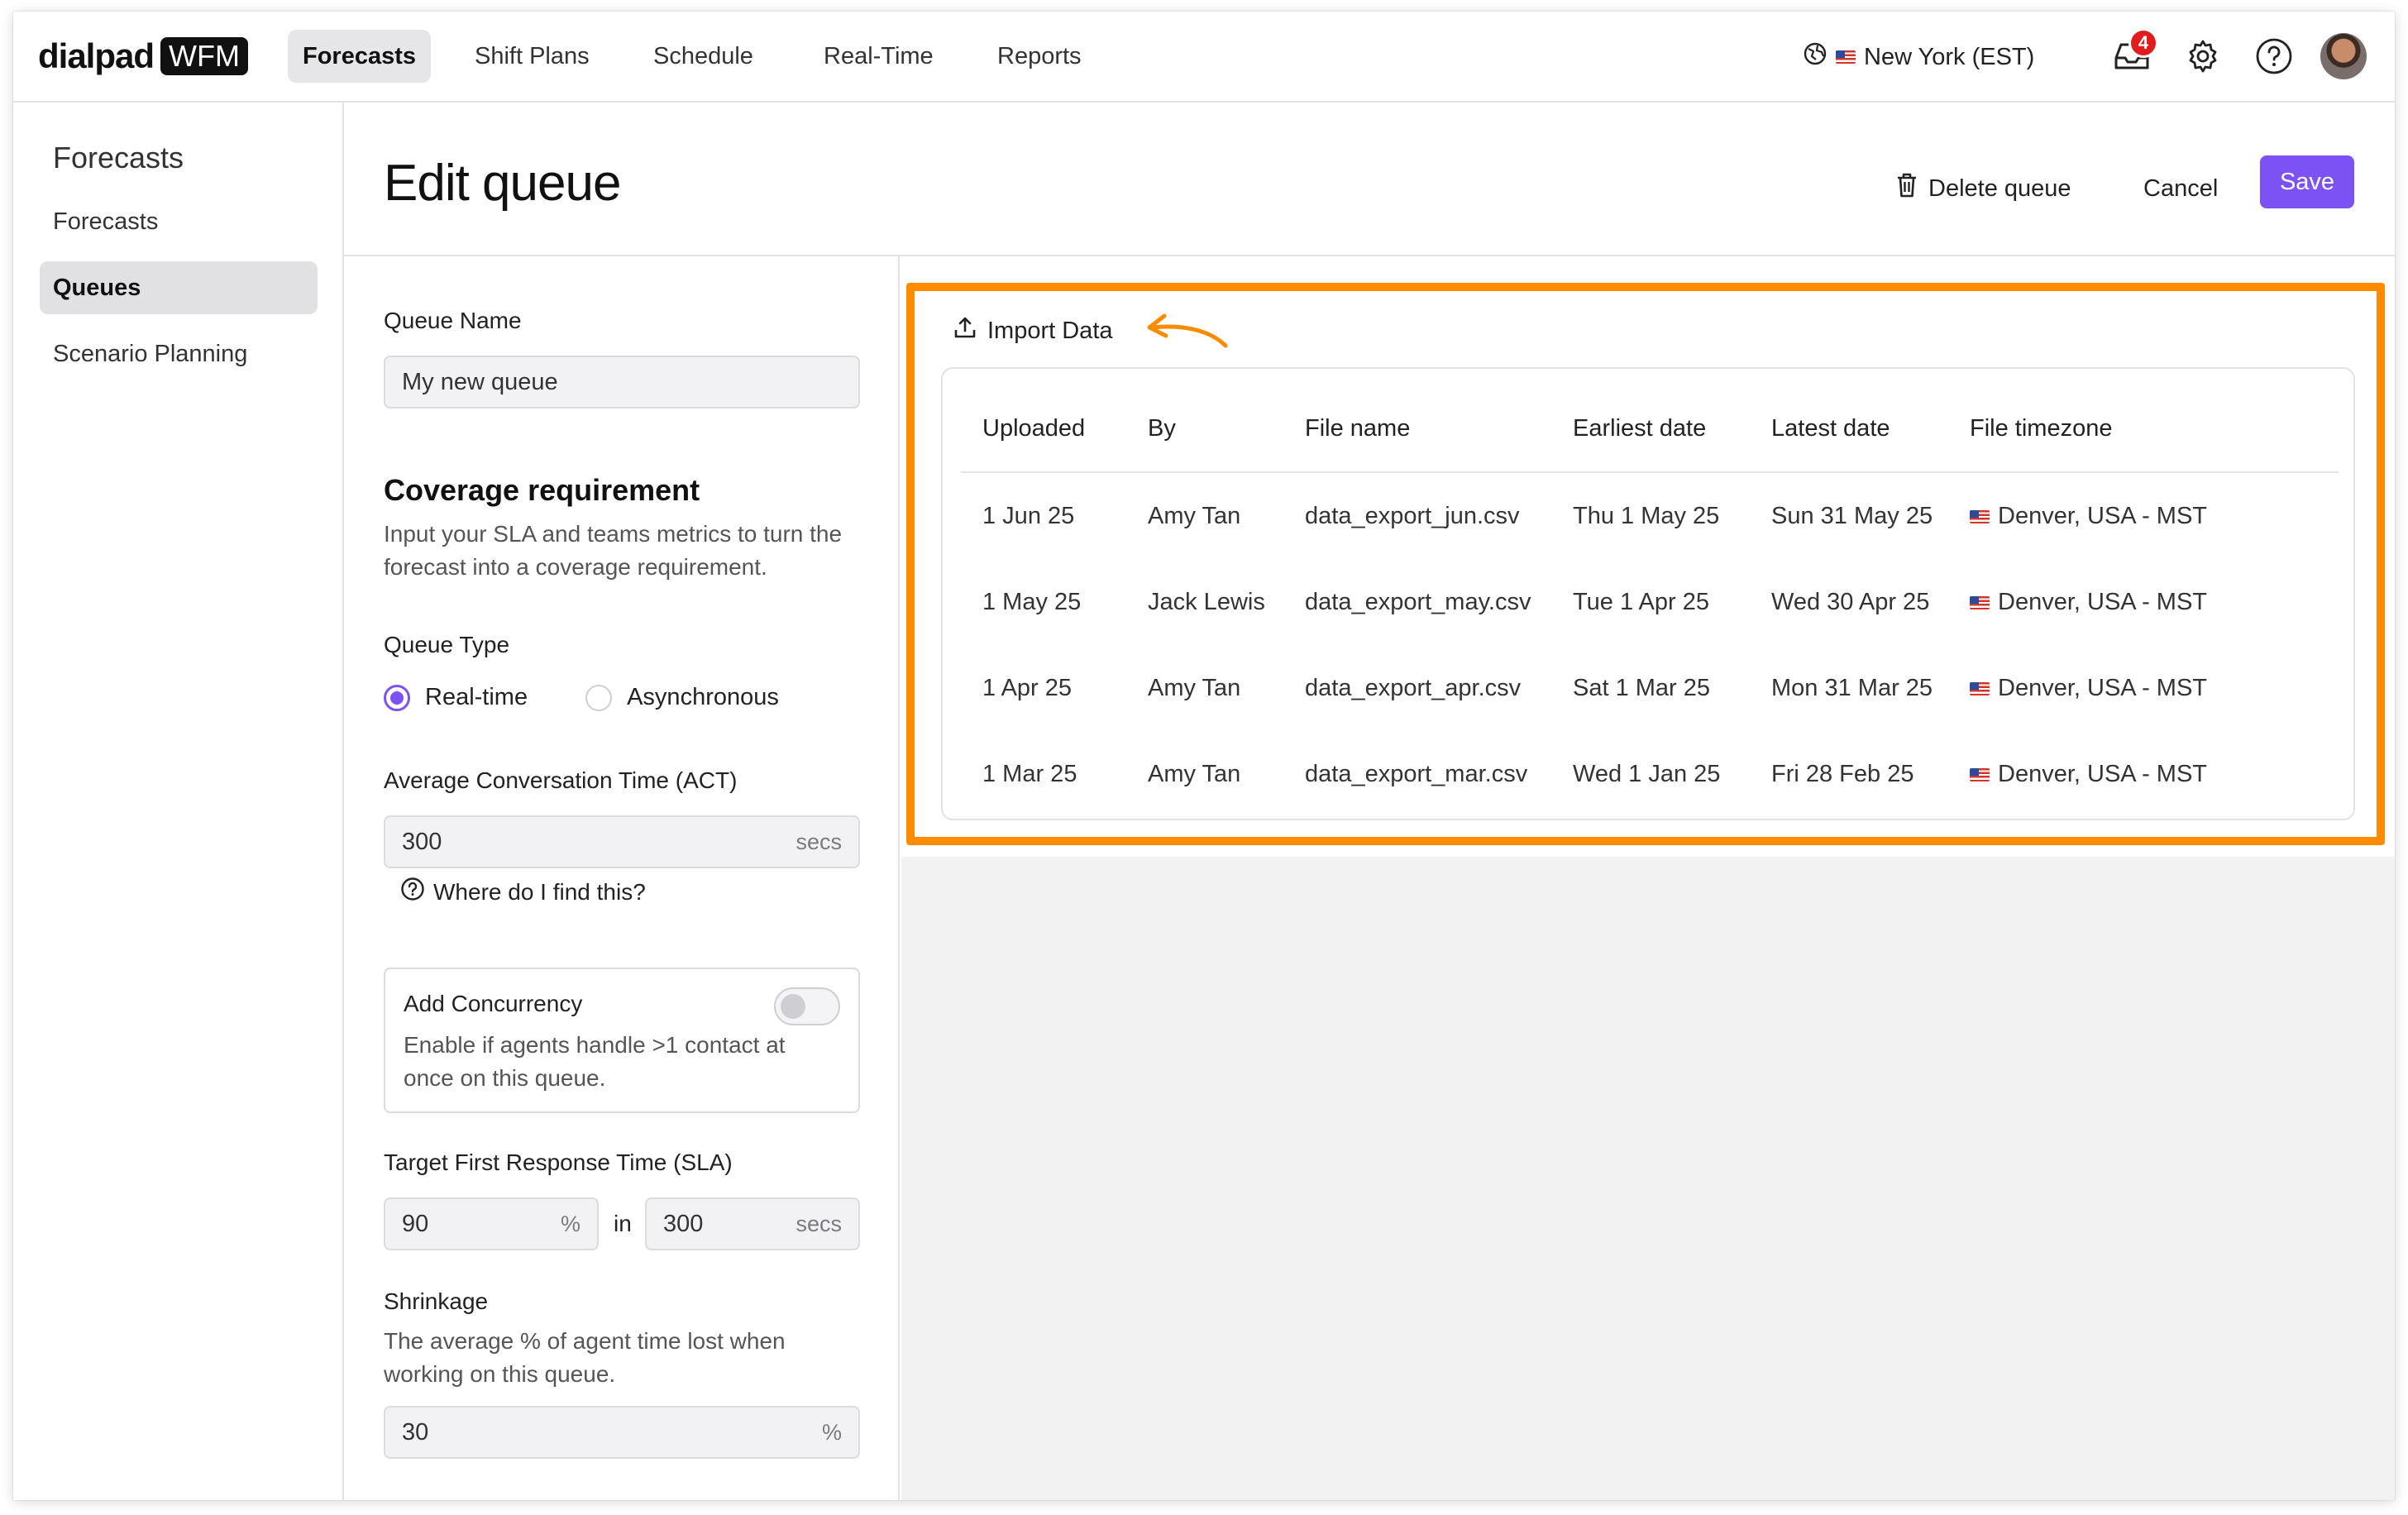  I want to click on flag-us-icon, so click(1846, 57).